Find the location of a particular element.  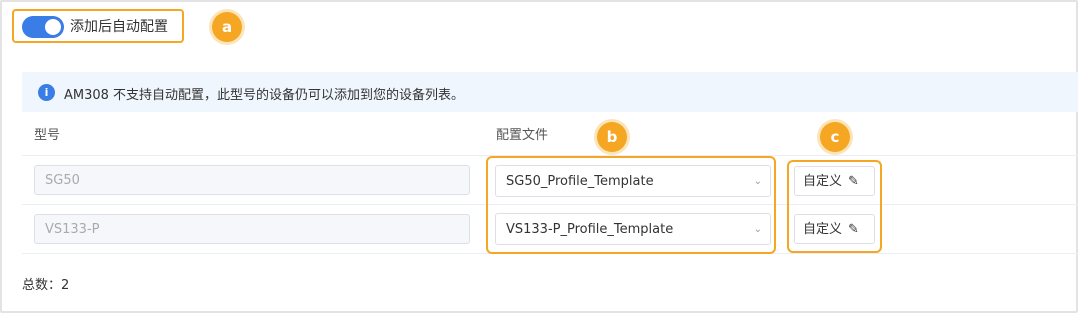

auto-config-label: 添加后自动配置 is located at coordinates (119, 27).